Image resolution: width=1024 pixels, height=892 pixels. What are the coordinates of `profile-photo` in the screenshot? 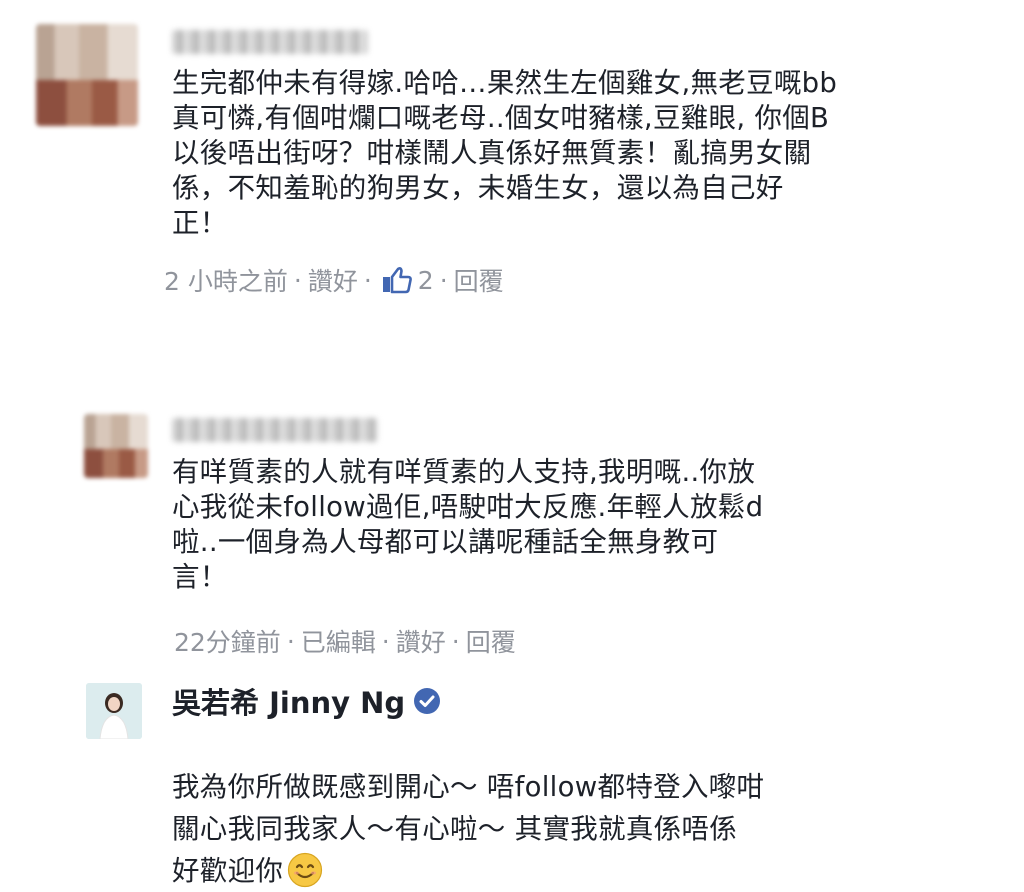 It's located at (114, 711).